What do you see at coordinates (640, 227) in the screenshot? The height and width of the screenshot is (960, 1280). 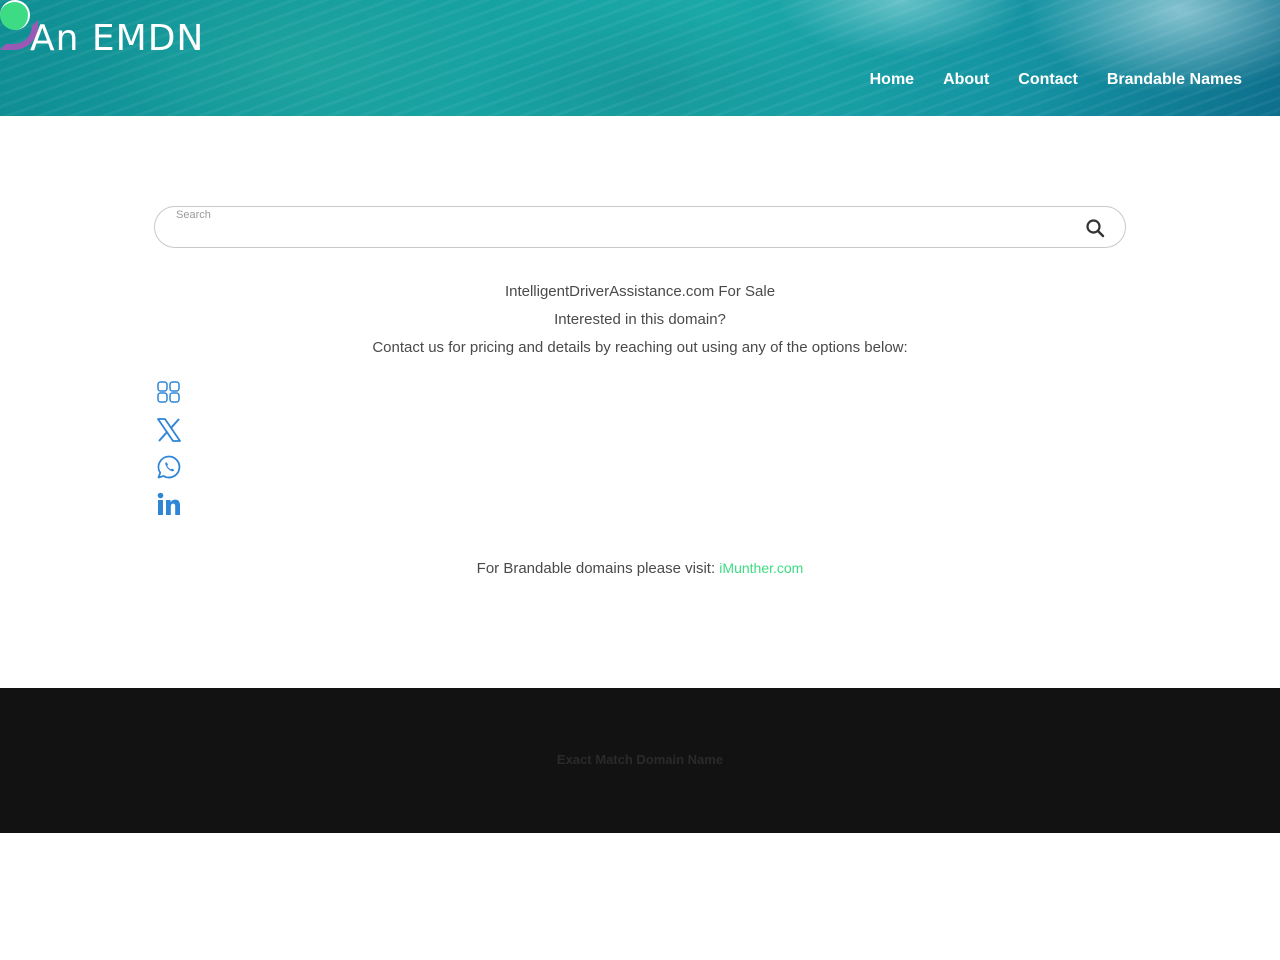 I see `search-input: Search` at bounding box center [640, 227].